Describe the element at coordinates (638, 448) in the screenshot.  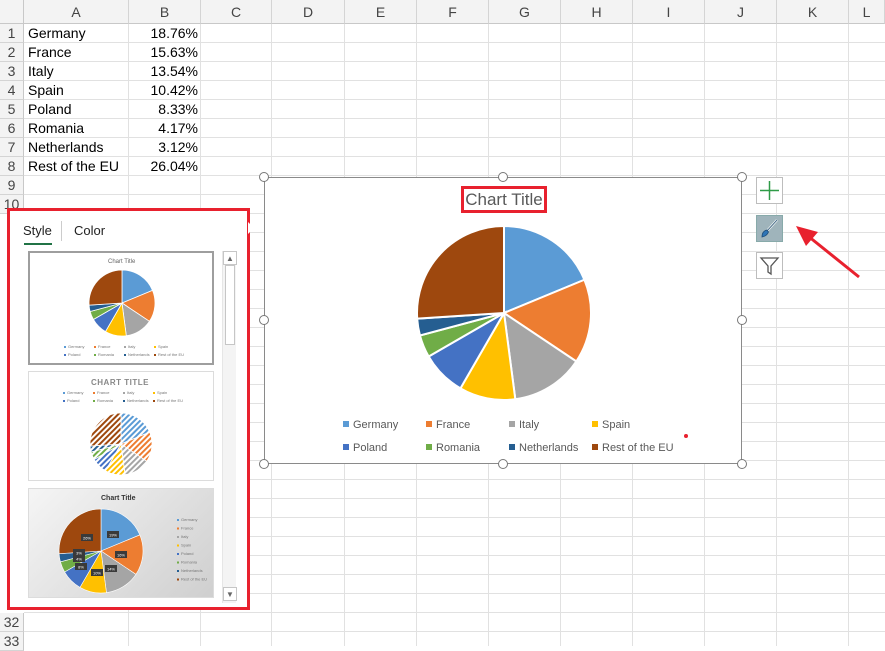
I see `legend-label: Rest of the EU` at that location.